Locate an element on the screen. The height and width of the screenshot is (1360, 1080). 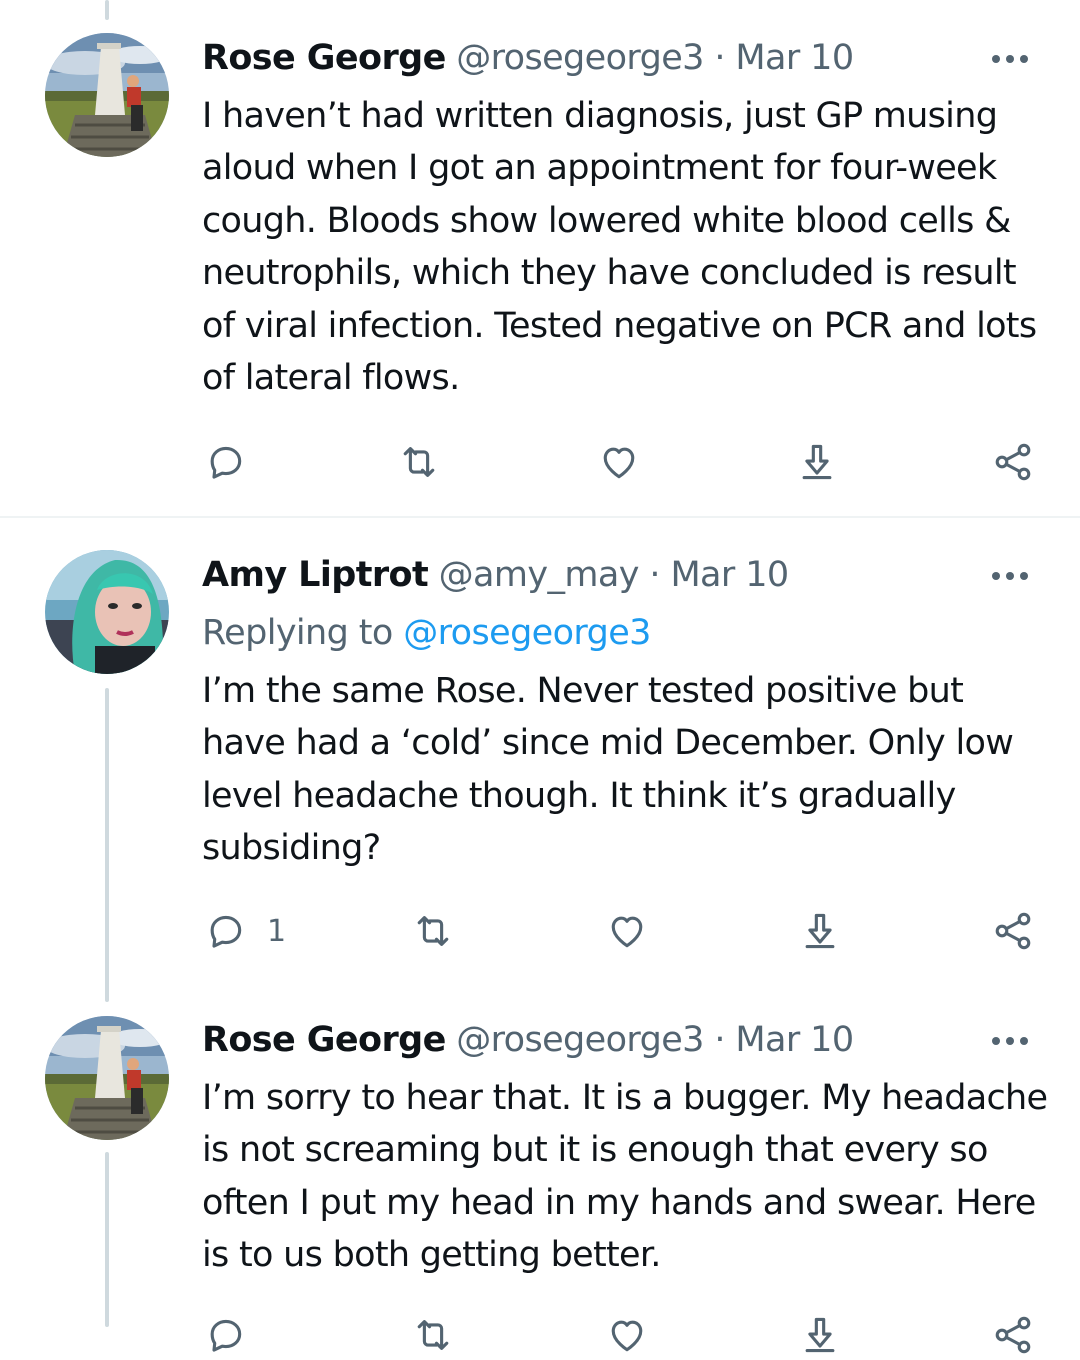
tweet-header: Amy Liptrot @amy_may · Mar 10 is located at coordinates (586, 575).